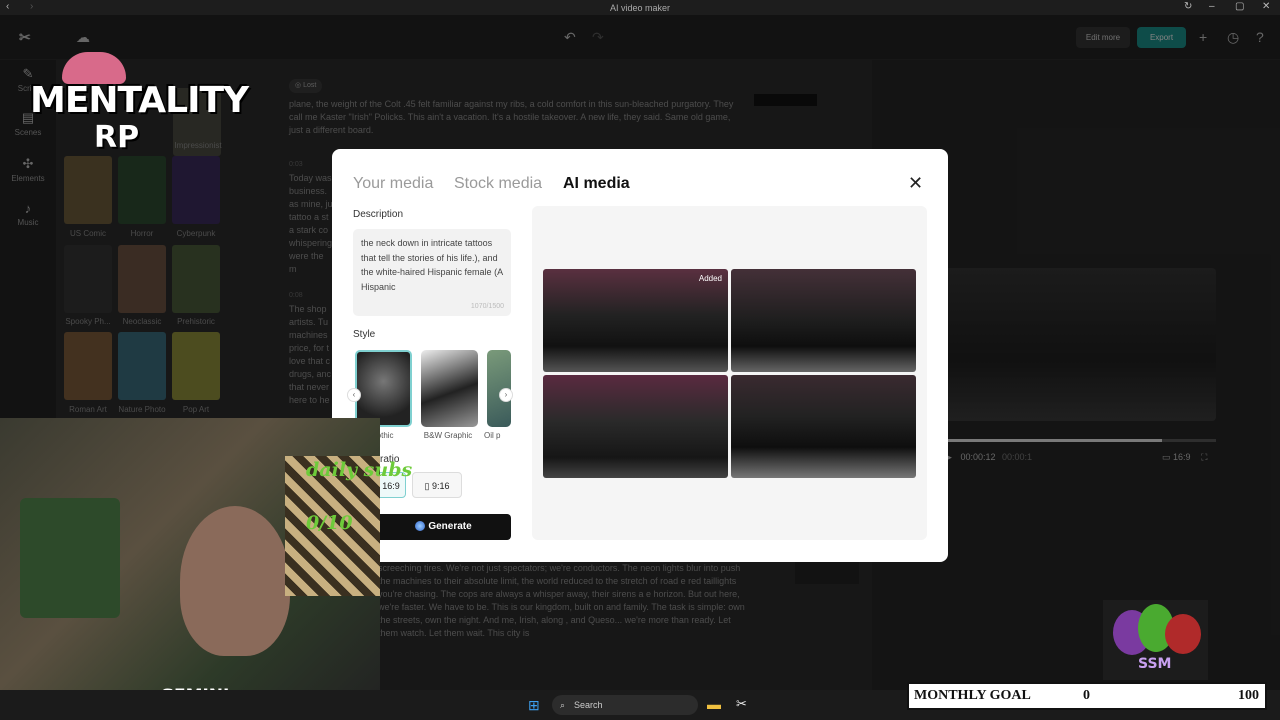 The image size is (1280, 720). I want to click on style-card-label: B&W Graphic, so click(448, 435).